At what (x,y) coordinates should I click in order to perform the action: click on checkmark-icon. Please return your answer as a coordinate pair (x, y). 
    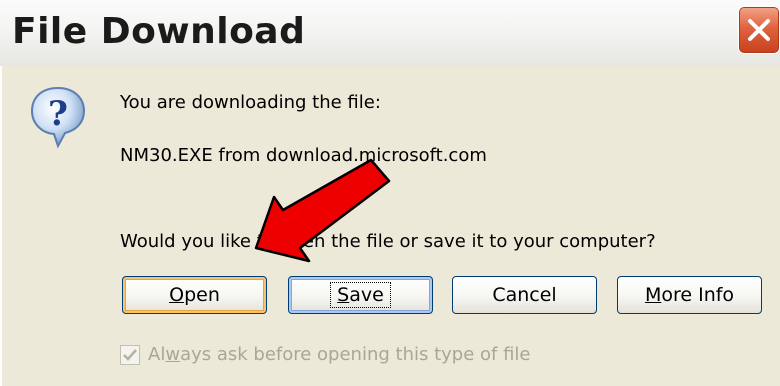
    Looking at the image, I should click on (130, 354).